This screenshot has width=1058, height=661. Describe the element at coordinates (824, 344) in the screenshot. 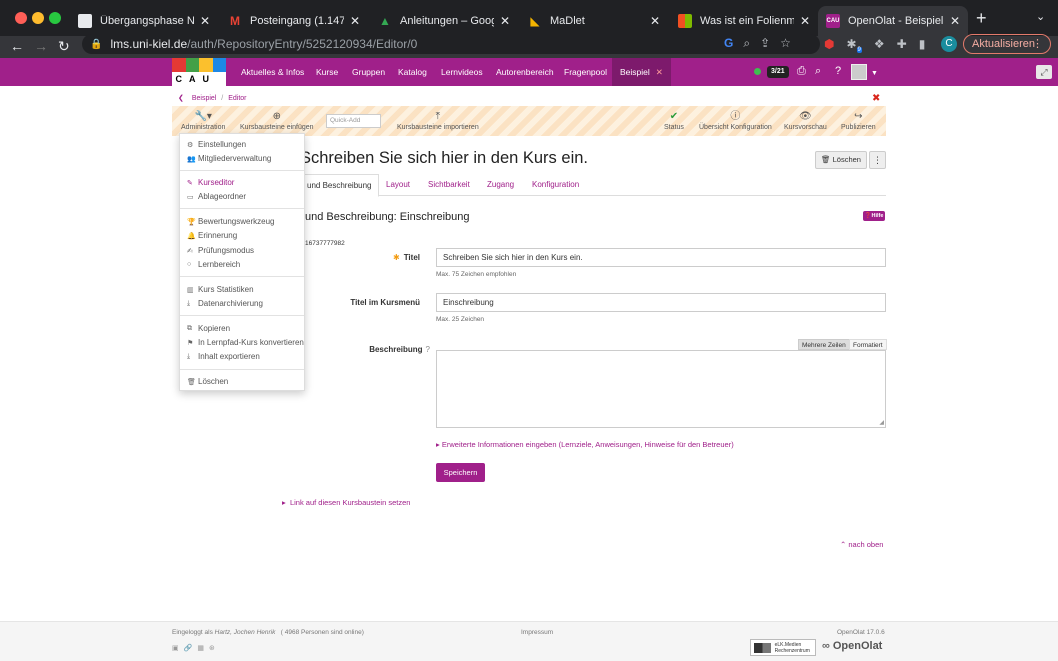

I see `mode-multiline-button: Mehrere Zeilen` at that location.